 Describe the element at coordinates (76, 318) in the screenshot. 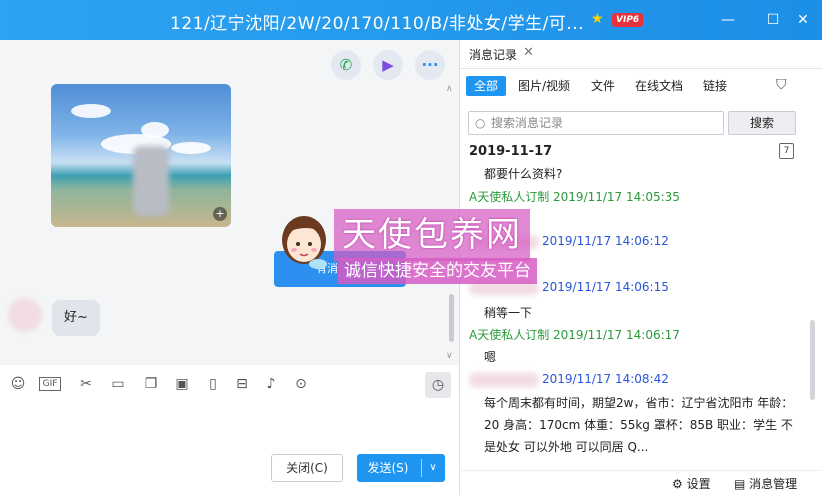

I see `message-bubble: 好~` at that location.